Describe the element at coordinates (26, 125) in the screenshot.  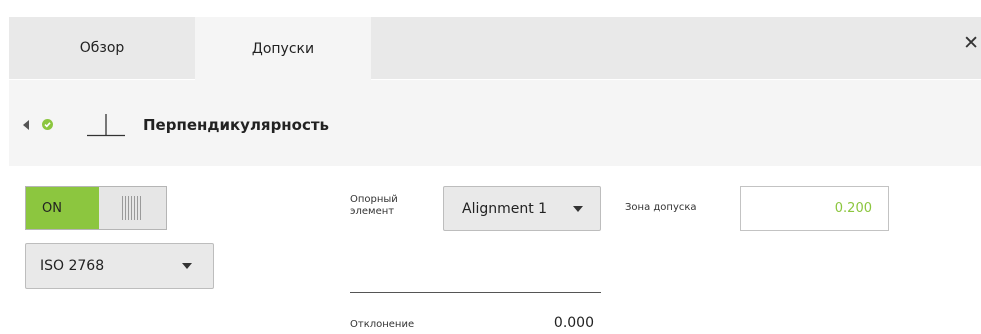
I see `back-arrow-icon` at that location.